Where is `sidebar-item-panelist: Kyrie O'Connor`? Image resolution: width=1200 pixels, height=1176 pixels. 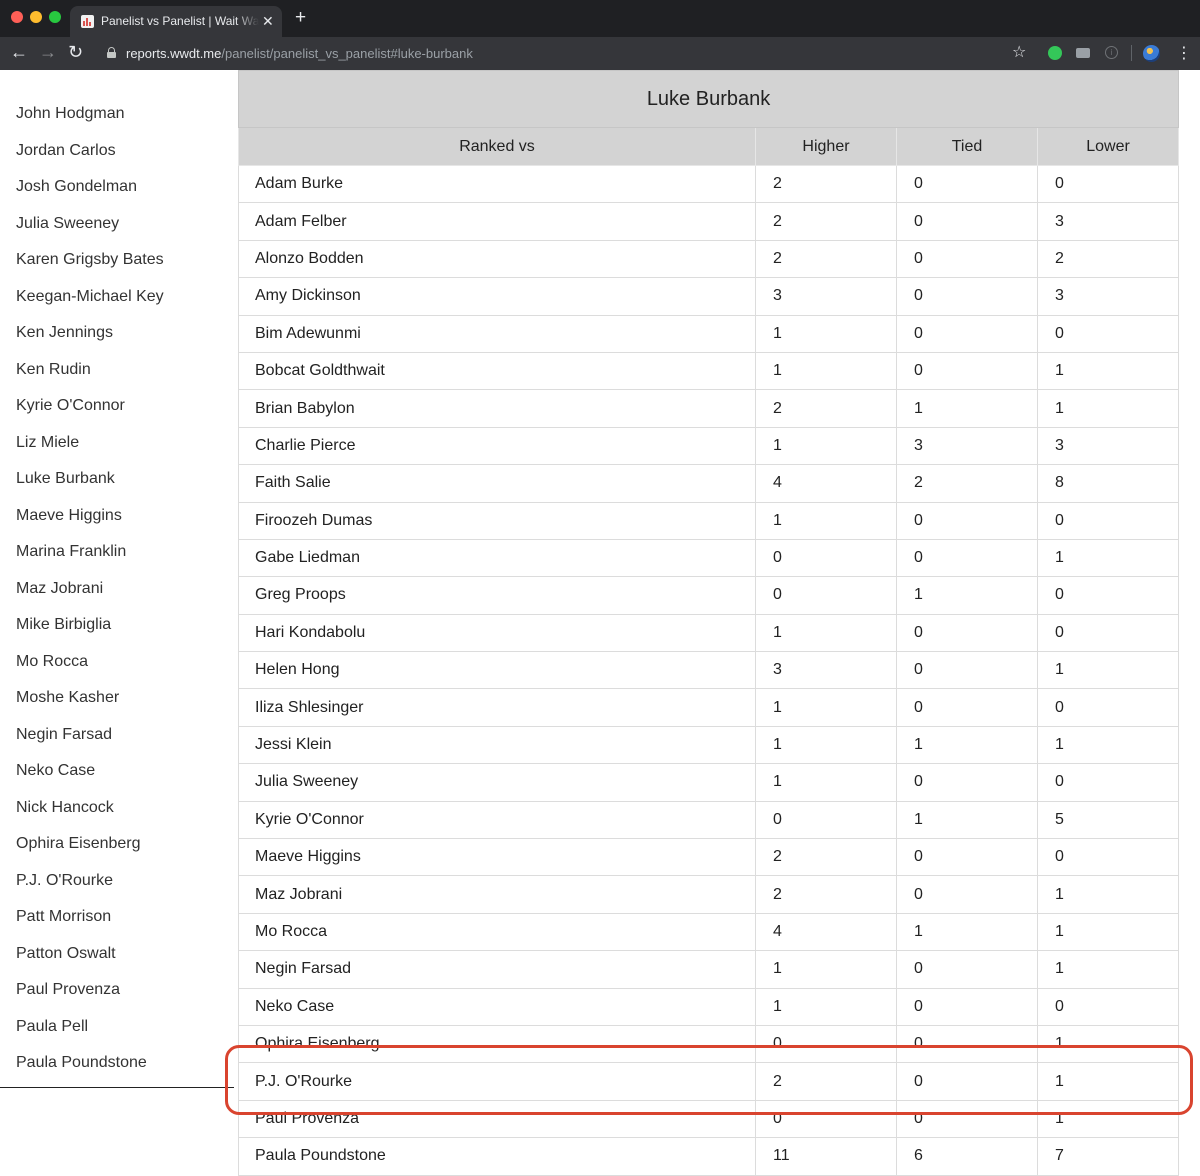 sidebar-item-panelist: Kyrie O'Connor is located at coordinates (70, 406).